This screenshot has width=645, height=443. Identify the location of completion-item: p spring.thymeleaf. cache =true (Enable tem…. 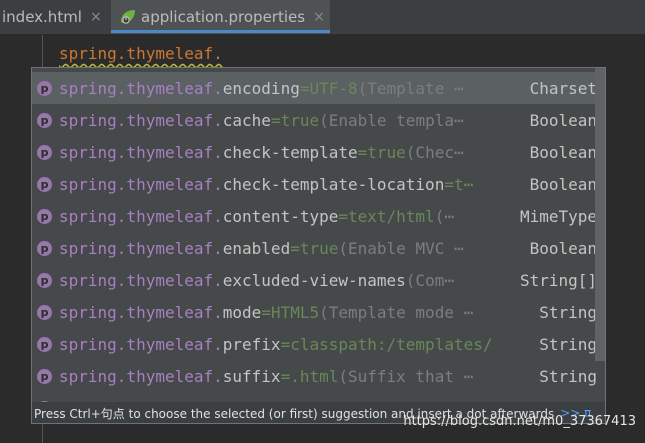
(314, 120).